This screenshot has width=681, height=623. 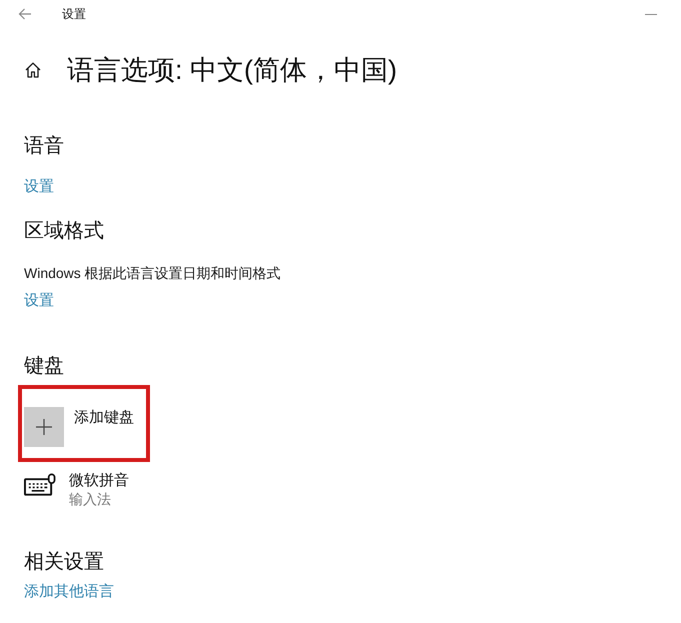 I want to click on window-title: 设置, so click(x=74, y=14).